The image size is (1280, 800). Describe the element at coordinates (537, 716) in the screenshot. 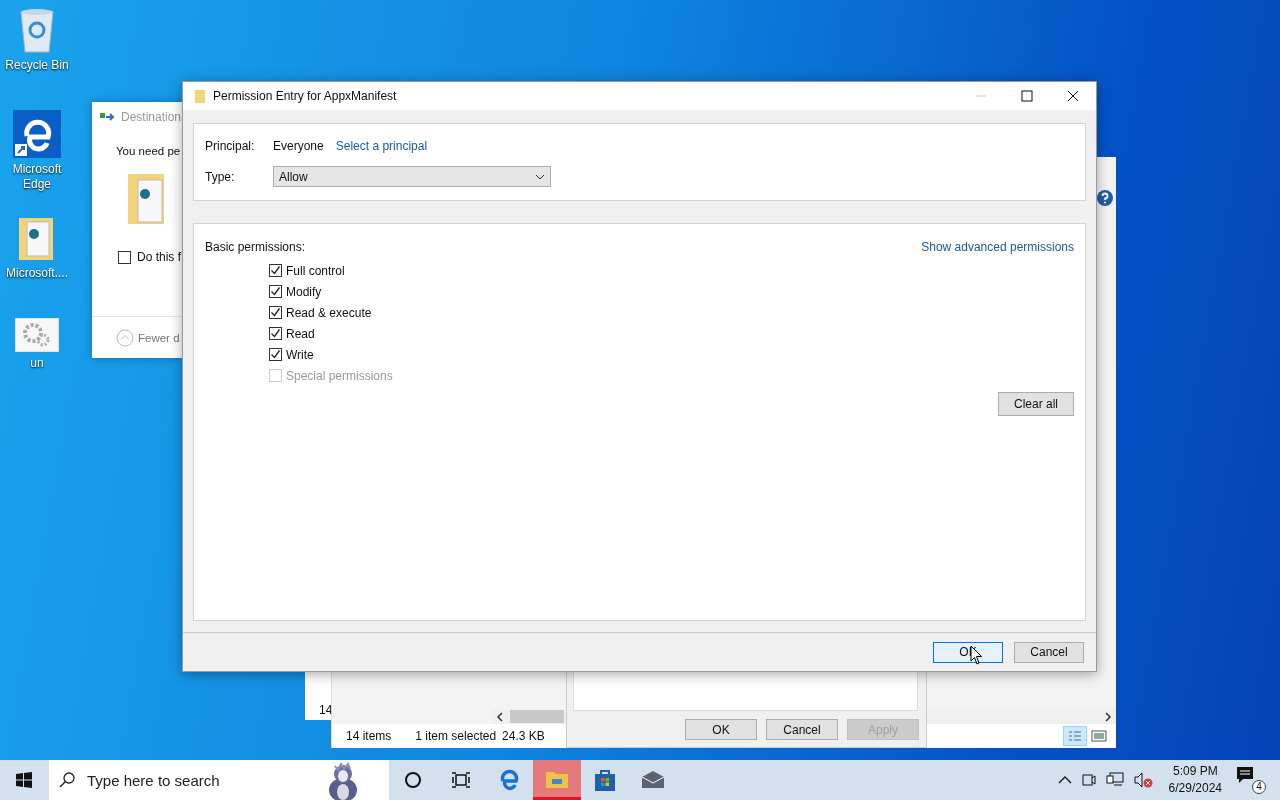

I see `scrollbar-thumb` at that location.